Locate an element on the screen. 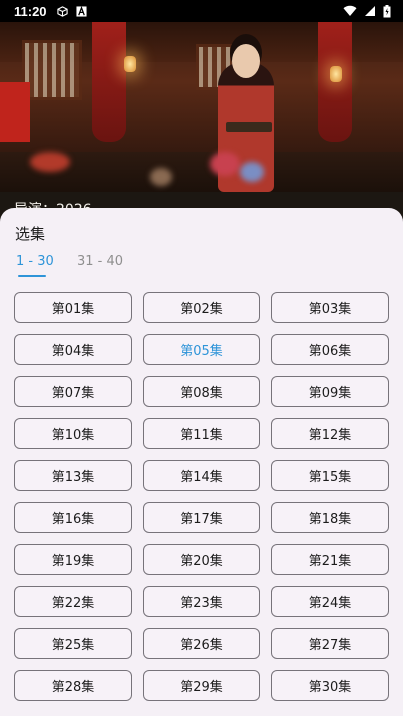 The height and width of the screenshot is (716, 403). episode-button: 第27集 is located at coordinates (330, 643).